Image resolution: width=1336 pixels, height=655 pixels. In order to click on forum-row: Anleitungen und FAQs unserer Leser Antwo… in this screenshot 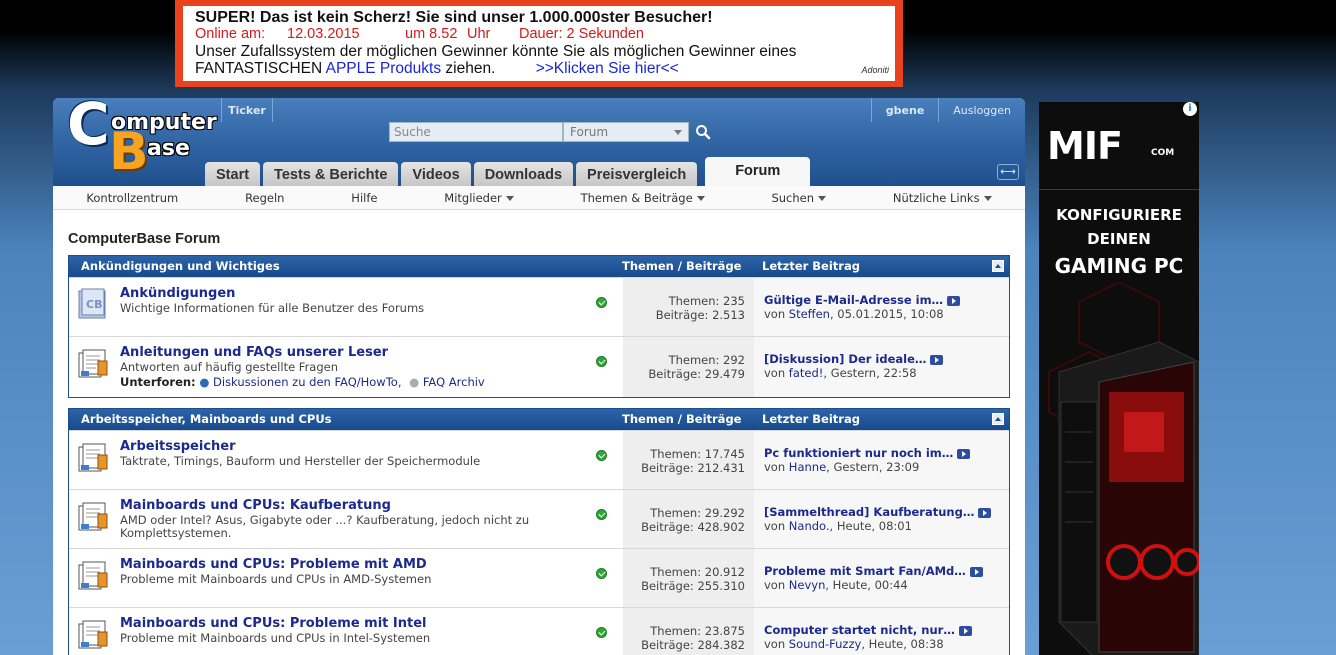, I will do `click(539, 366)`.